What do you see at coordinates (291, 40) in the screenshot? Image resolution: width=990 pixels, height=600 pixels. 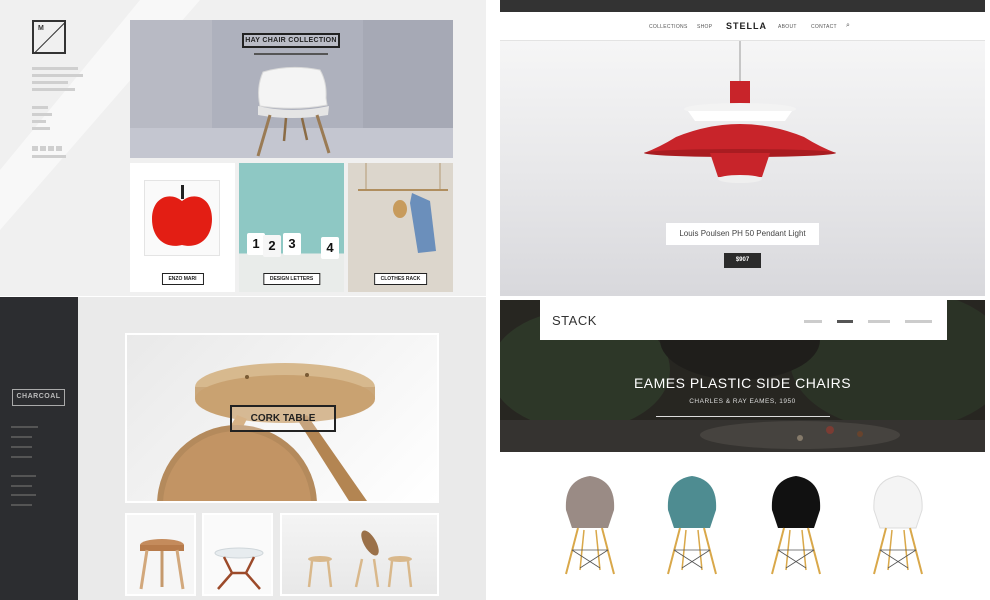 I see `hero-collection-tag: HAY CHAIR COLLECTION` at bounding box center [291, 40].